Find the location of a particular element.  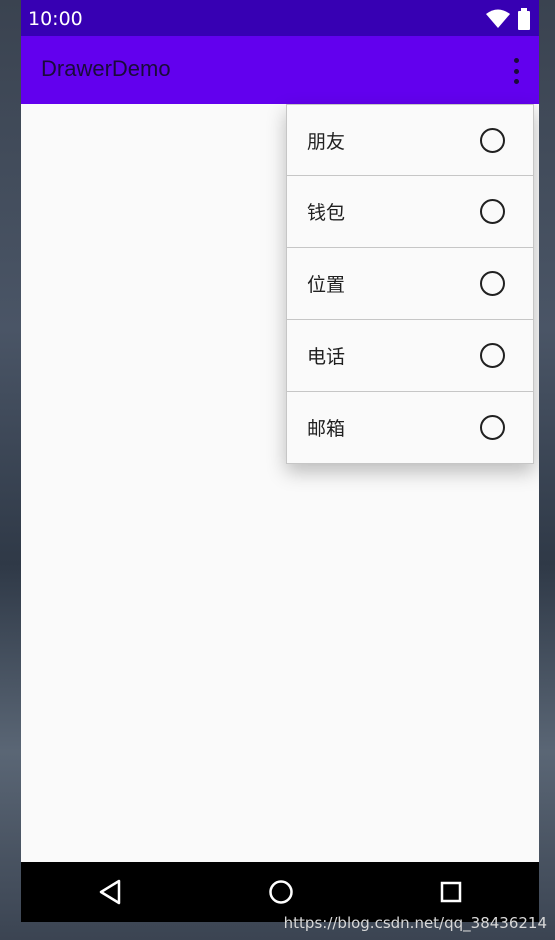

menu-item-label: 朋友 is located at coordinates (326, 142).